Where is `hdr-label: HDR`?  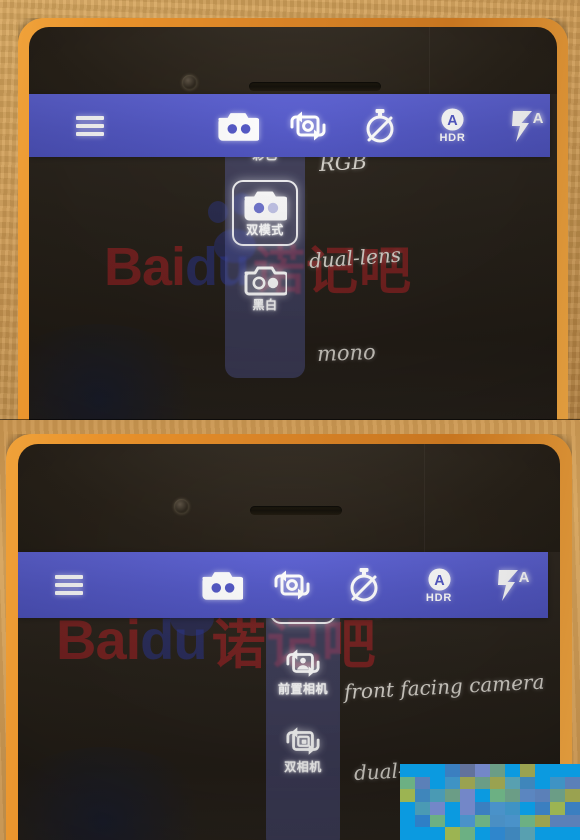
hdr-label: HDR is located at coordinates (452, 138).